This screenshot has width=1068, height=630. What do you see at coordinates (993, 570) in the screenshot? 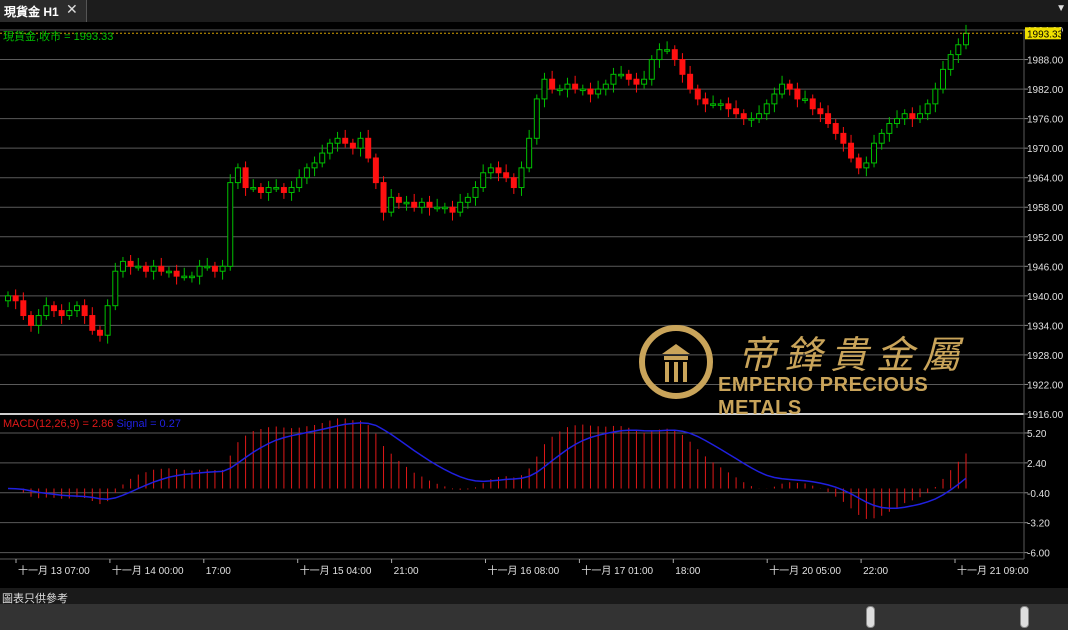
I see `time-tick-label: 十一月 21 09:00` at bounding box center [993, 570].